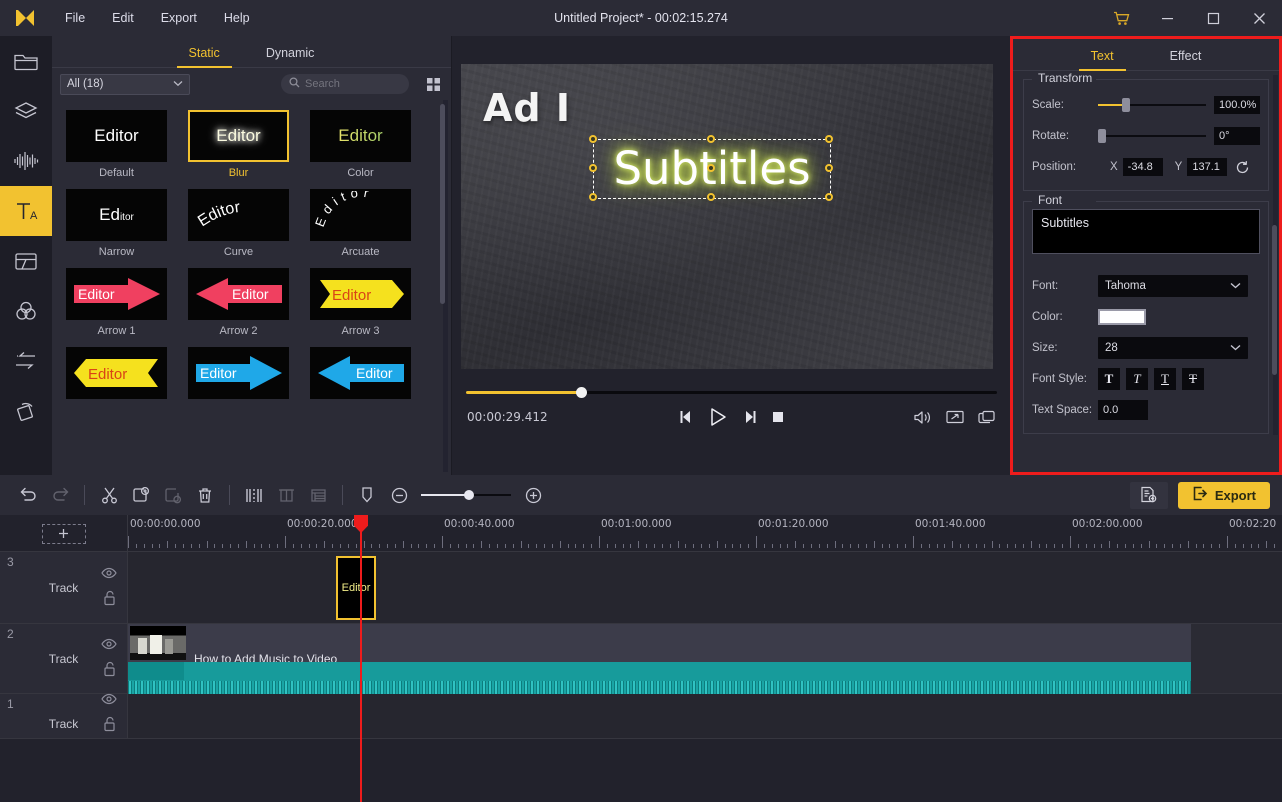 The image size is (1282, 802). Describe the element at coordinates (731, 392) in the screenshot. I see `seek-bar` at that location.